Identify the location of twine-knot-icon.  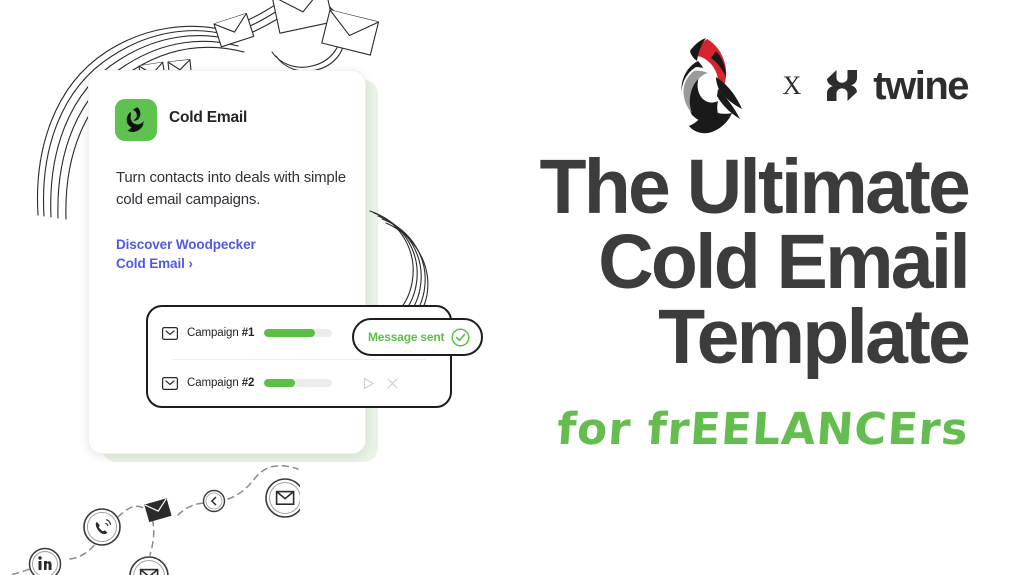
(842, 85).